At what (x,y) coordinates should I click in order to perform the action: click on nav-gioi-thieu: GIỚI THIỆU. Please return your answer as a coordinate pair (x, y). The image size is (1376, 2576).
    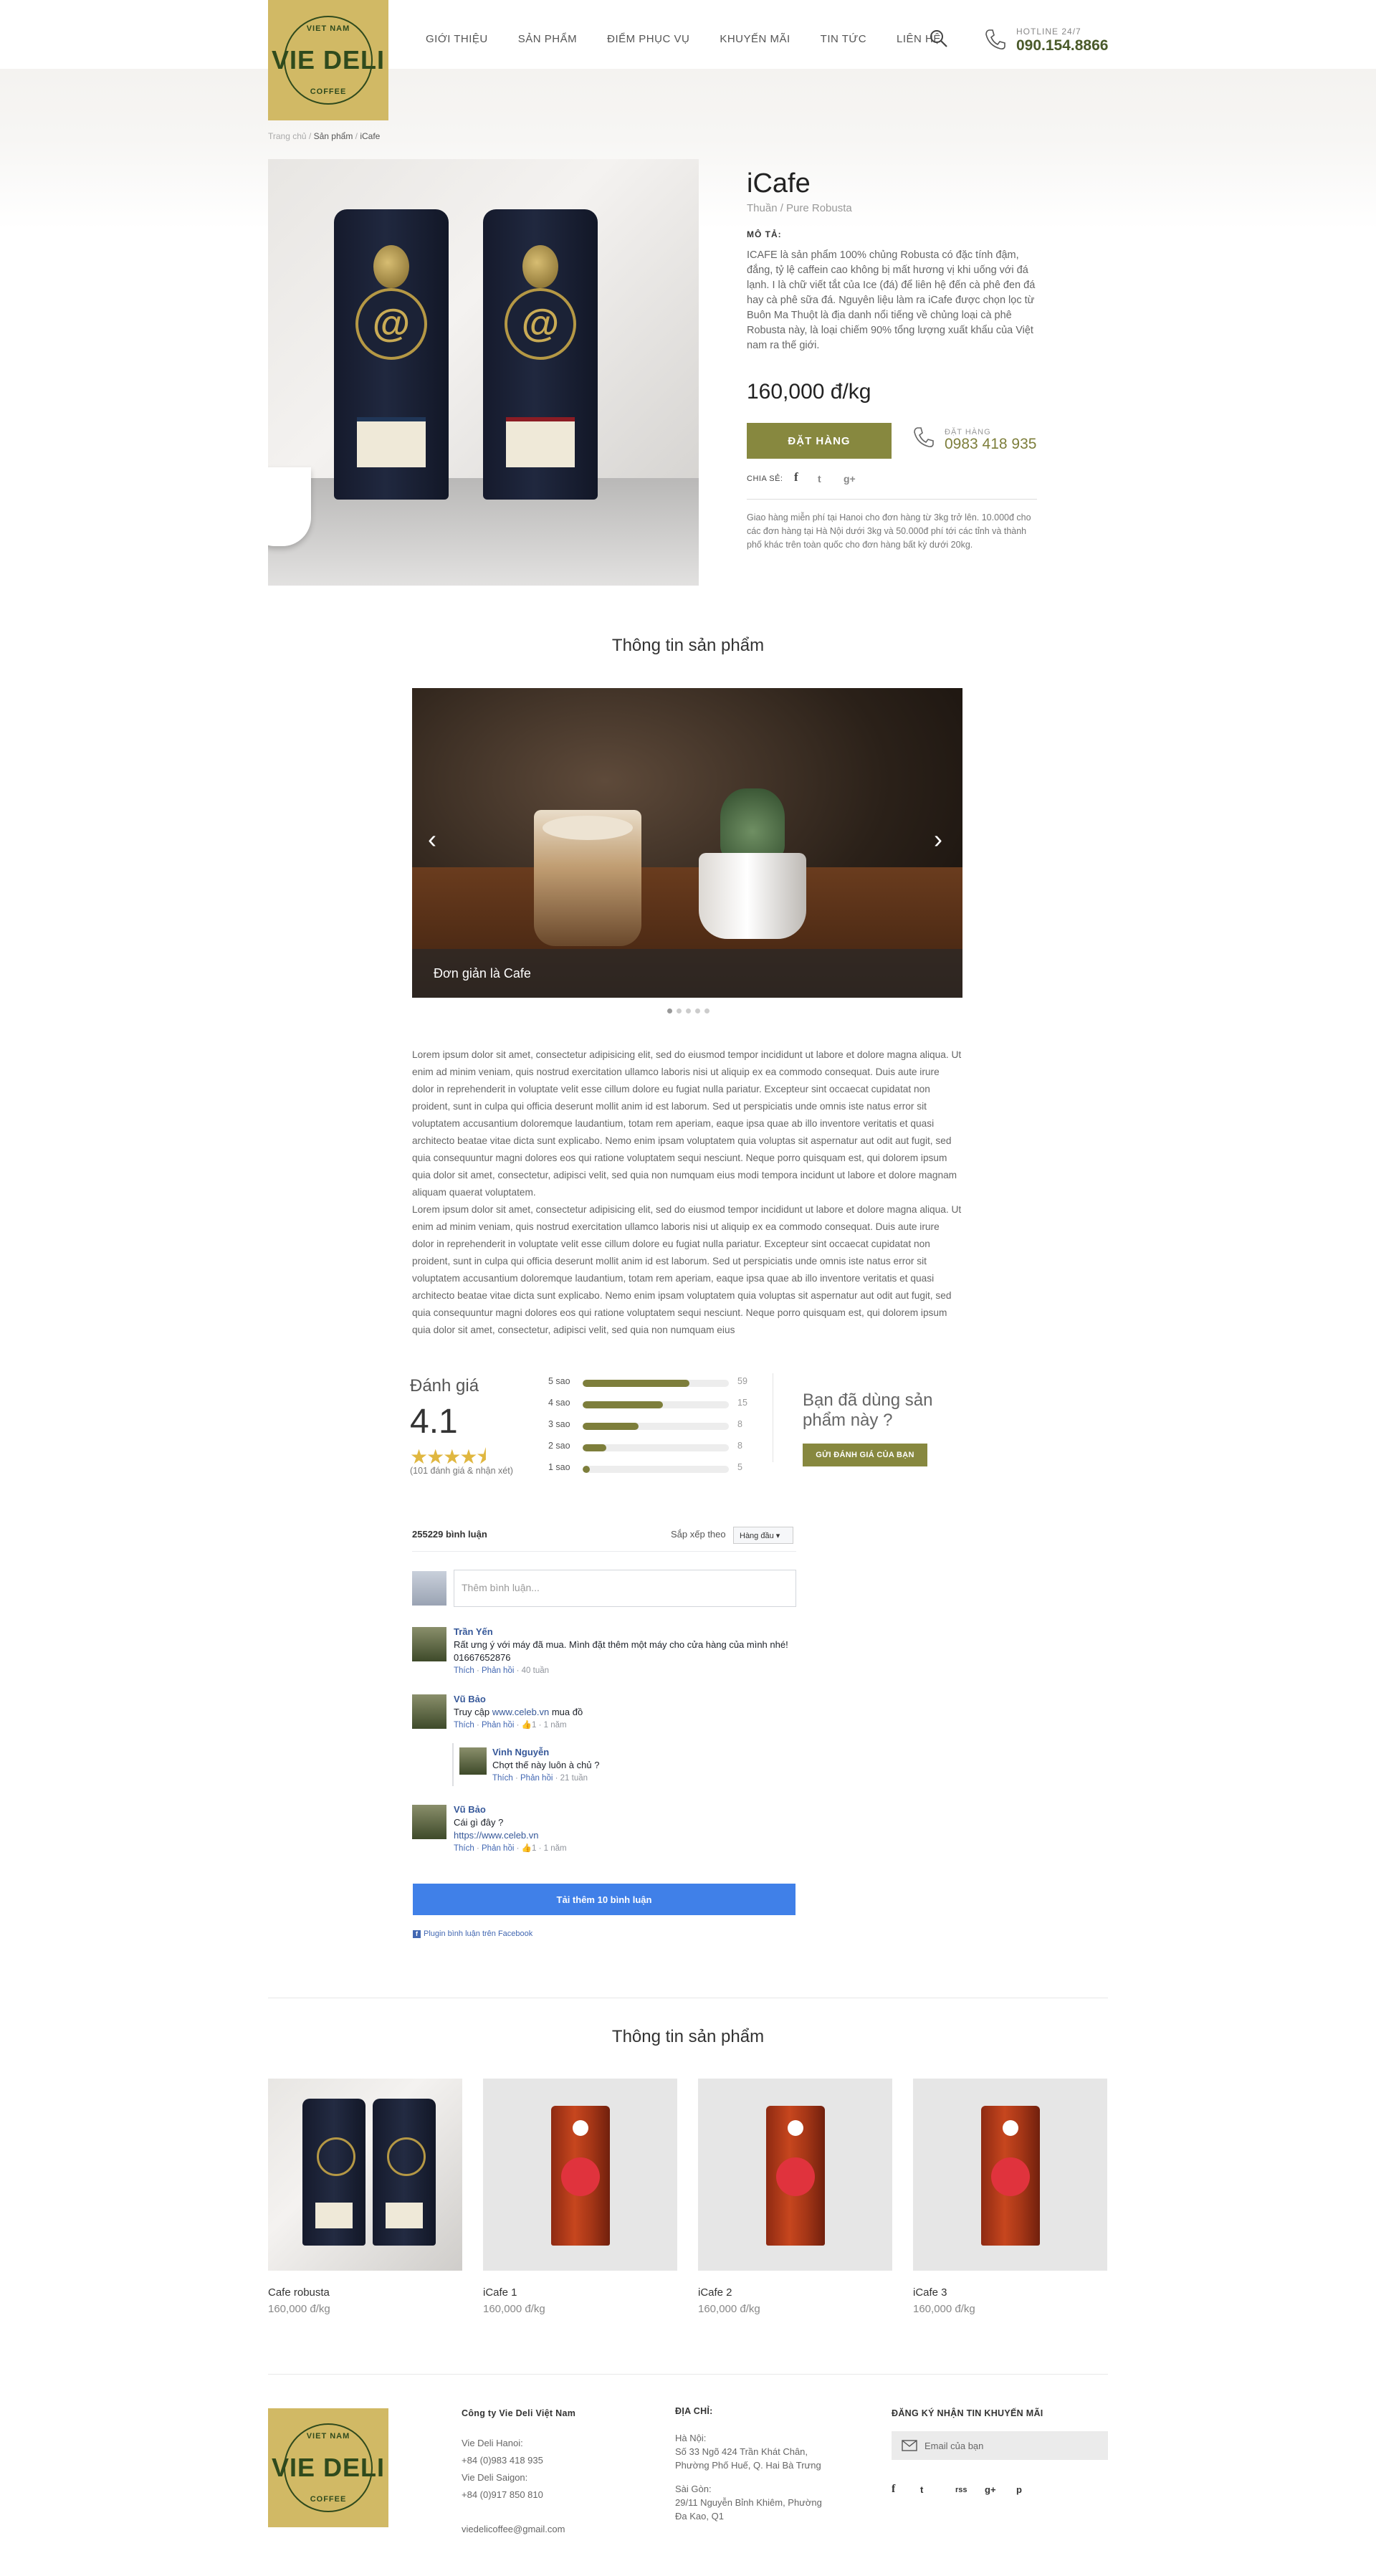
    Looking at the image, I should click on (457, 39).